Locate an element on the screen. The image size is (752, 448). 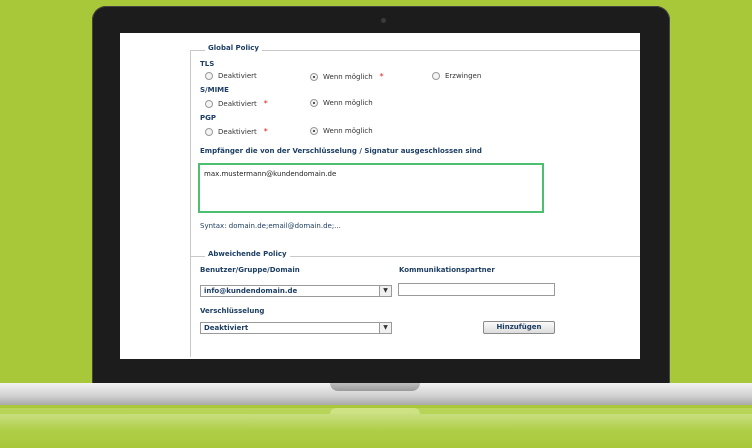
tls-wenn-moeglich-radio is located at coordinates (314, 76).